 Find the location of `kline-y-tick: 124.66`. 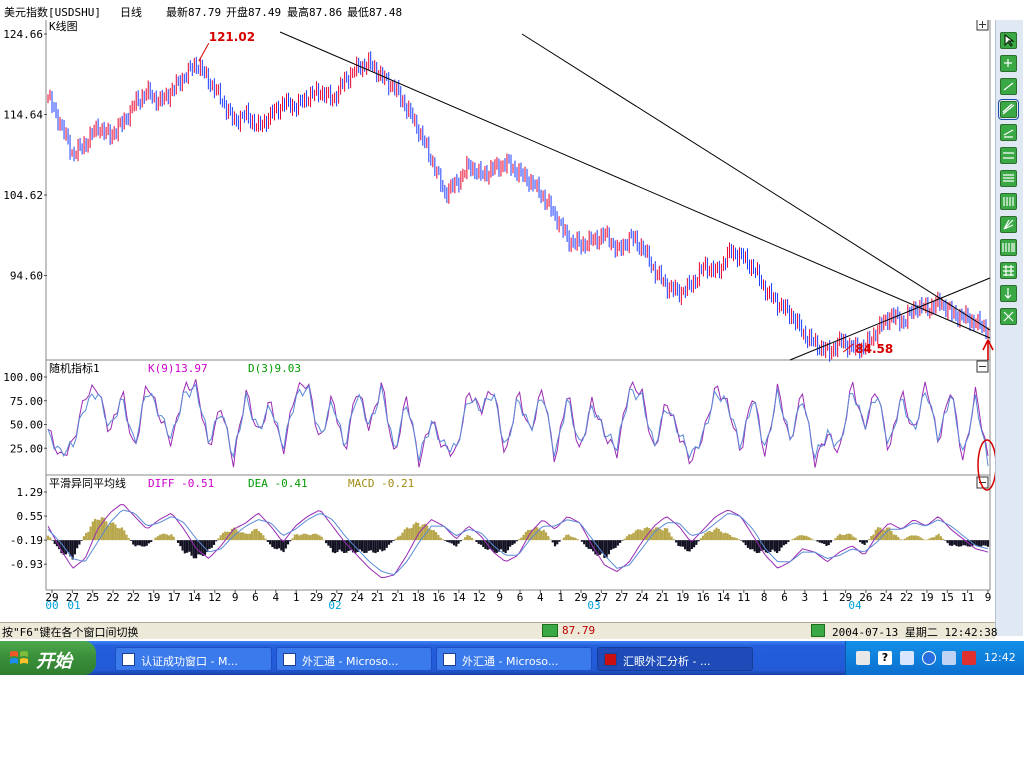

kline-y-tick: 124.66 is located at coordinates (23, 34).